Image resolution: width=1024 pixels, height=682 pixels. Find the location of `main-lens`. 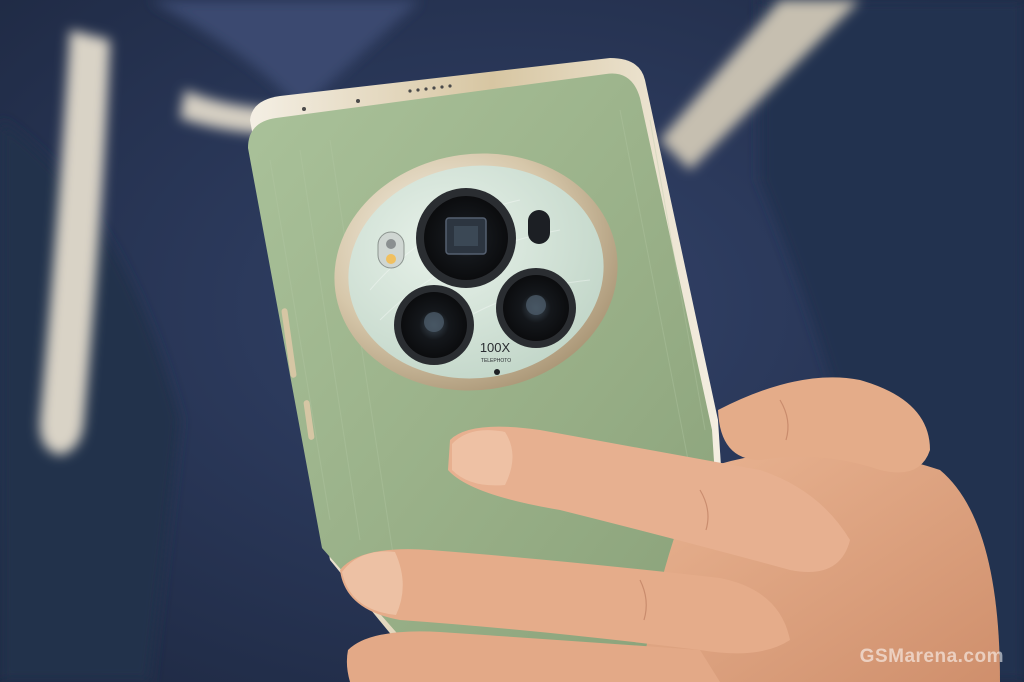

main-lens is located at coordinates (466, 238).